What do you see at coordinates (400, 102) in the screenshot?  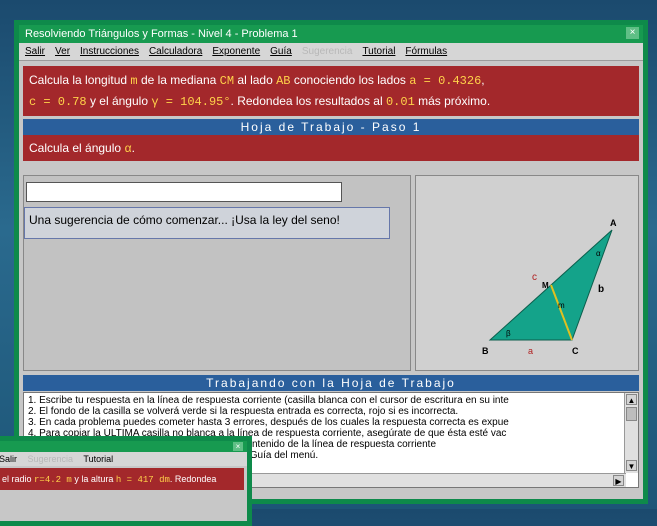 I see `round-value: 0.01` at bounding box center [400, 102].